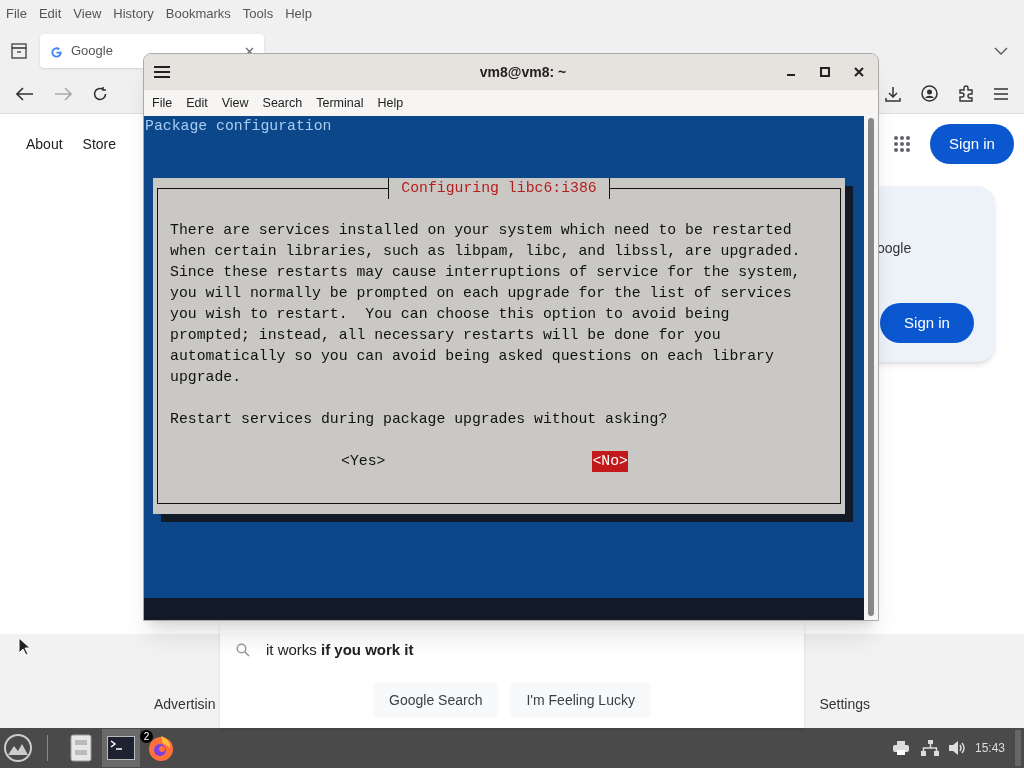  Describe the element at coordinates (419, 419) in the screenshot. I see `dialog-question: Restart services during package upgrades without asking?` at that location.